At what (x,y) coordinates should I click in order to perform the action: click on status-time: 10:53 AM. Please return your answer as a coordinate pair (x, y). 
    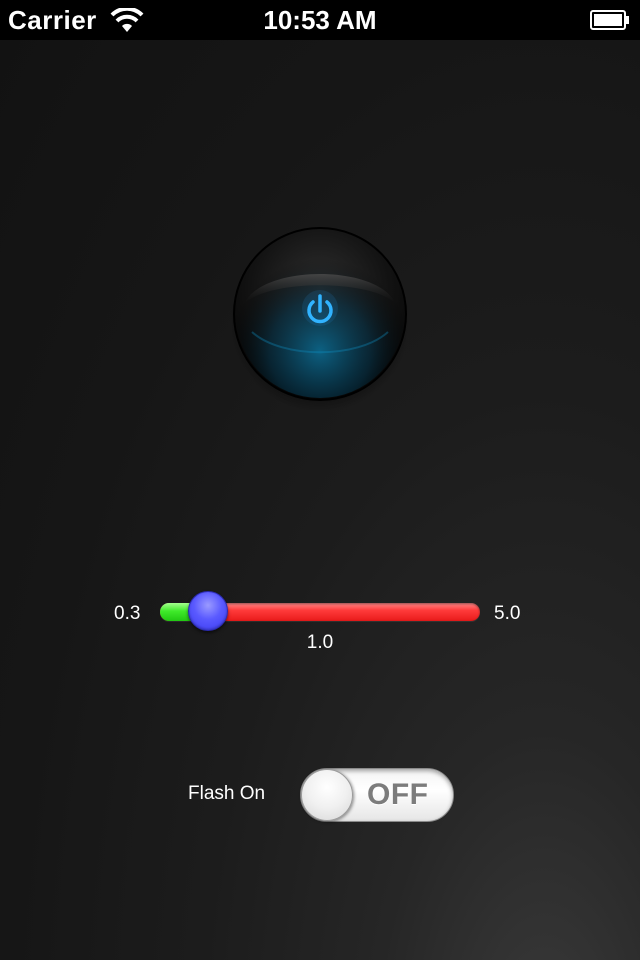
    Looking at the image, I should click on (320, 20).